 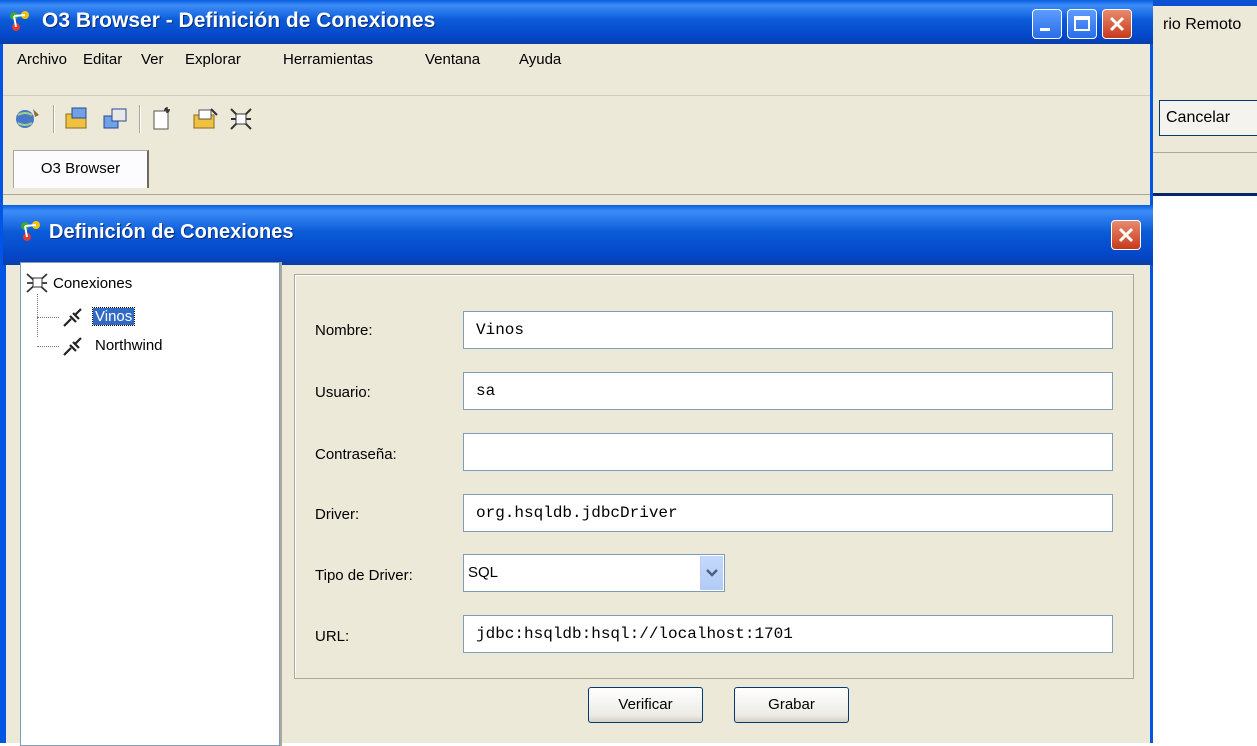 I want to click on dialog-close-button, so click(x=1126, y=235).